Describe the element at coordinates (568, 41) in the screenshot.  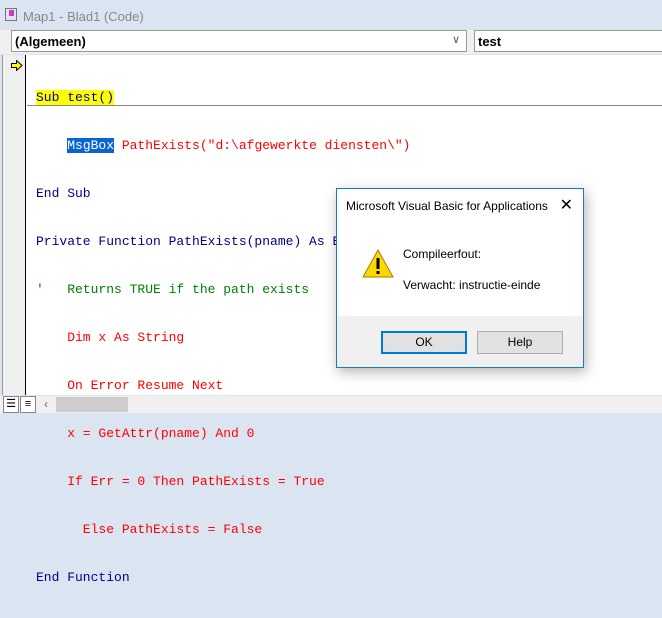
I see `procedure-combo: test` at that location.